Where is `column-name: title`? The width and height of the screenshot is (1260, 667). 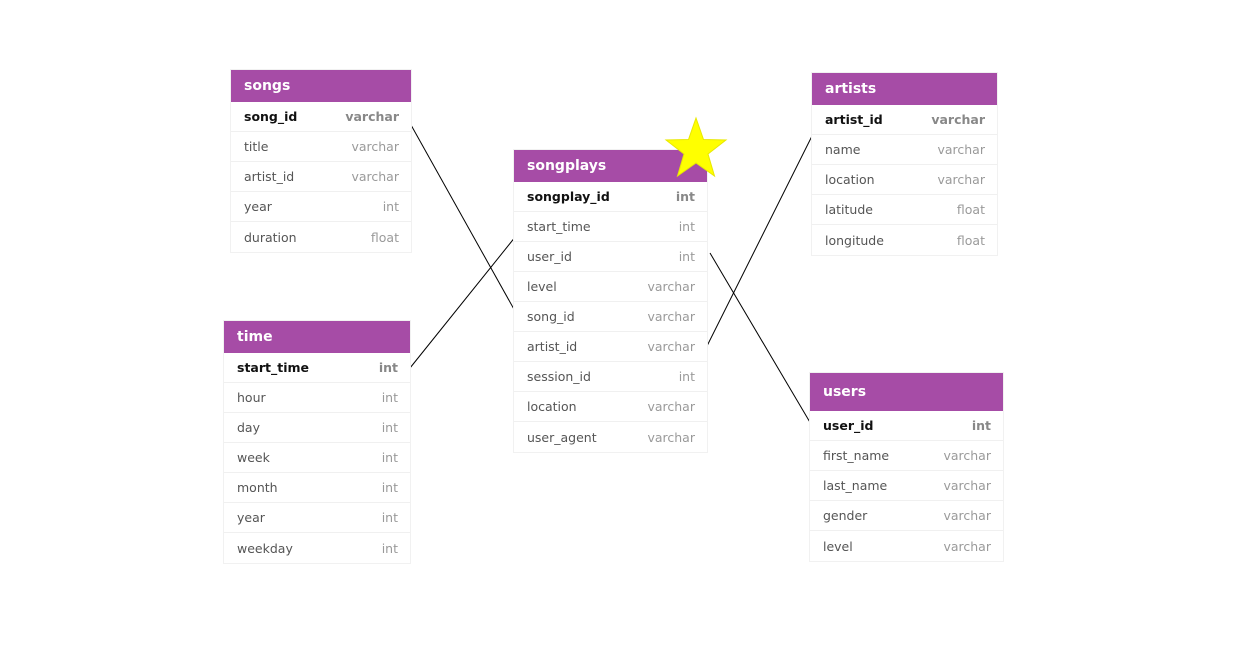 column-name: title is located at coordinates (256, 146).